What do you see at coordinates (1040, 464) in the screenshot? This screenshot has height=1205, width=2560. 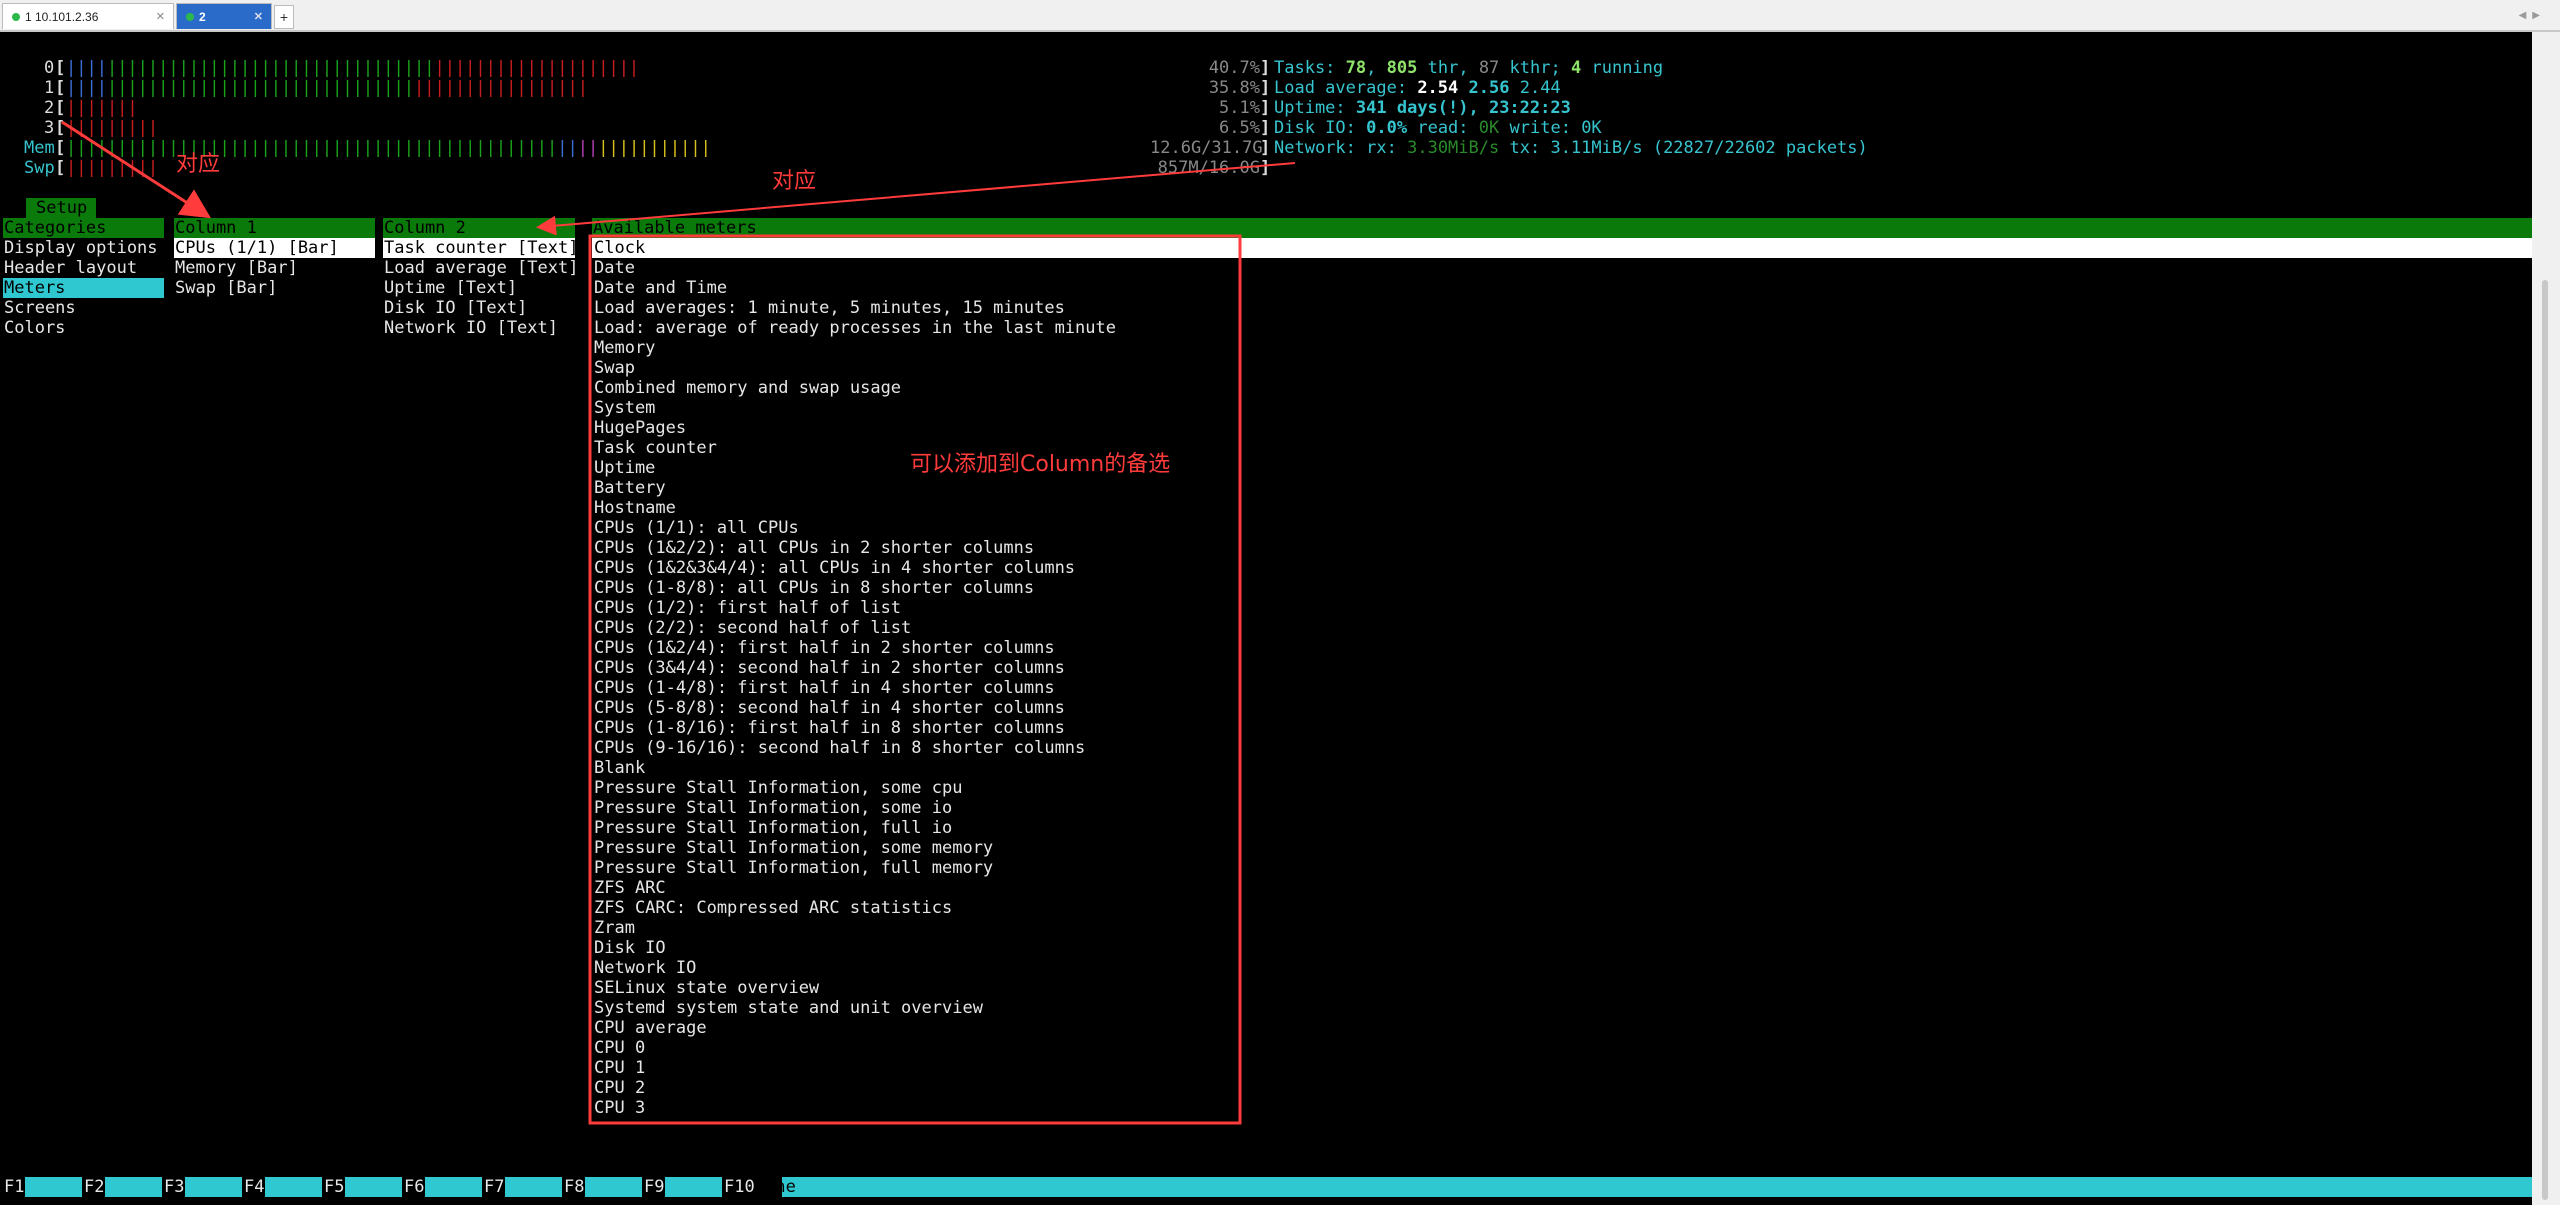 I see `annotation-label-box: 可以添加到Column的备选` at bounding box center [1040, 464].